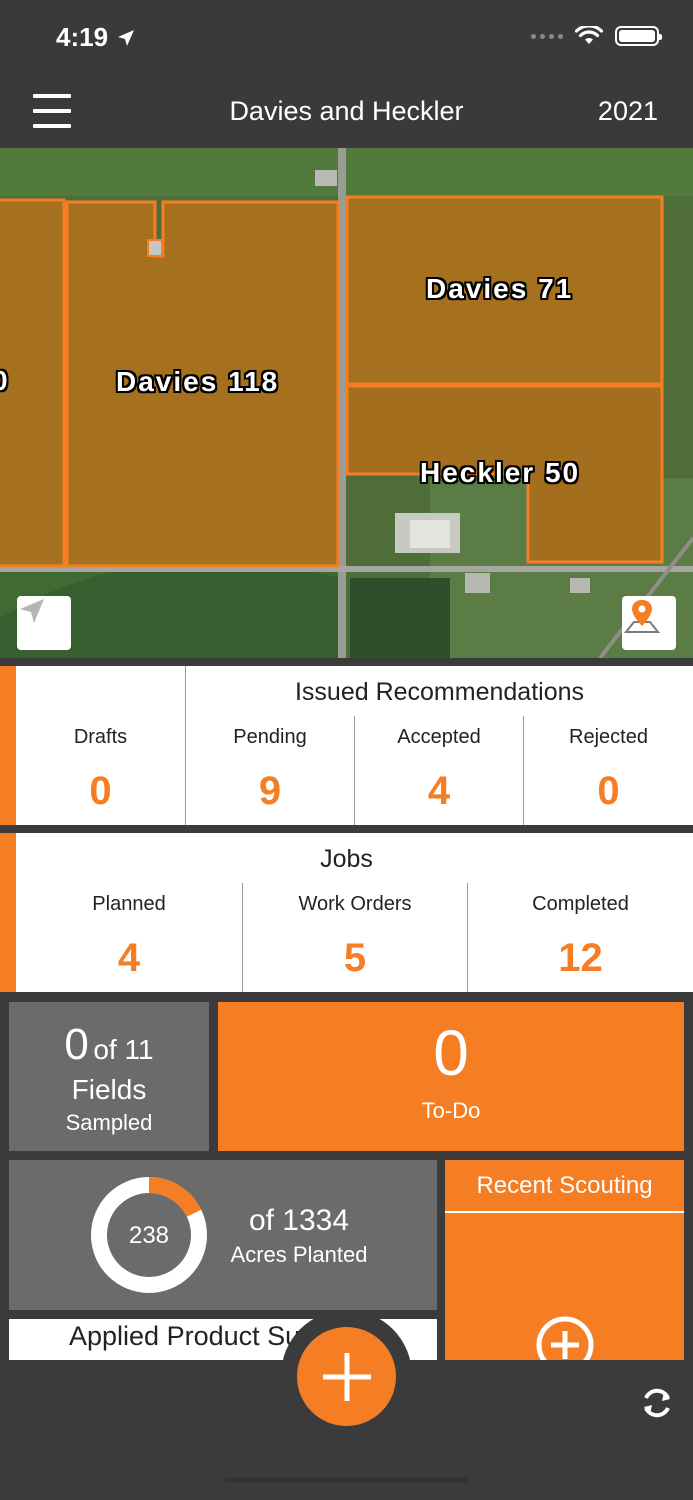  I want to click on field-label-edge: 0, so click(5, 381).